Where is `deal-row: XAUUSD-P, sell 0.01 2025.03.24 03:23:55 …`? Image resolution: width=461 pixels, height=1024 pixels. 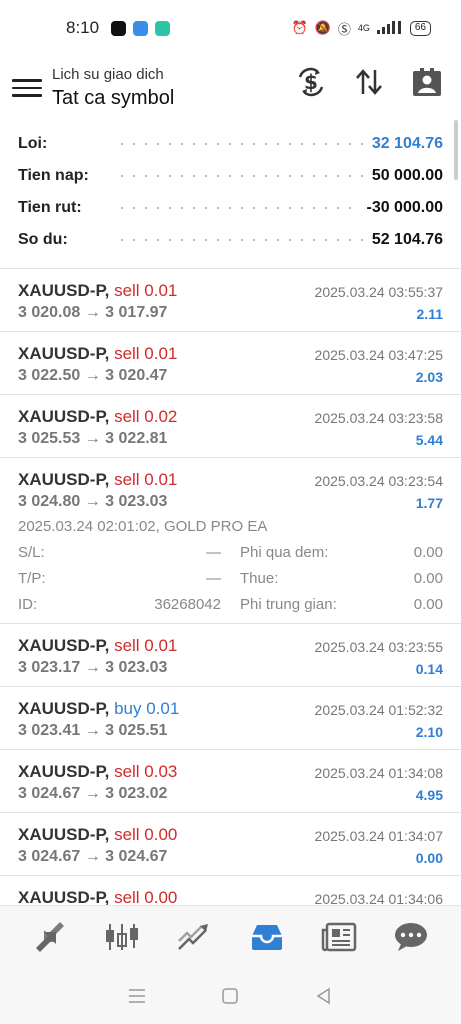 deal-row: XAUUSD-P, sell 0.01 2025.03.24 03:23:55 … is located at coordinates (230, 654).